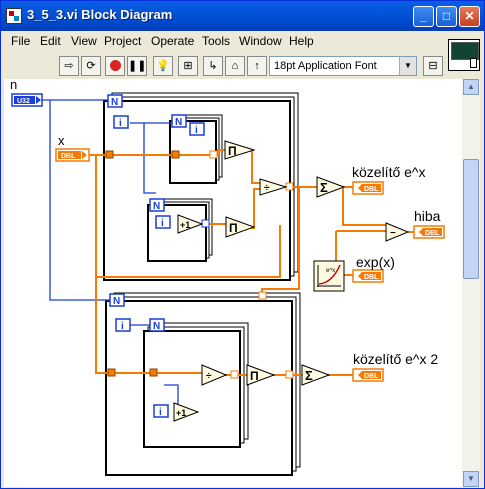 This screenshot has height=489, width=485. What do you see at coordinates (213, 66) in the screenshot?
I see `step-into-icon: ↳` at bounding box center [213, 66].